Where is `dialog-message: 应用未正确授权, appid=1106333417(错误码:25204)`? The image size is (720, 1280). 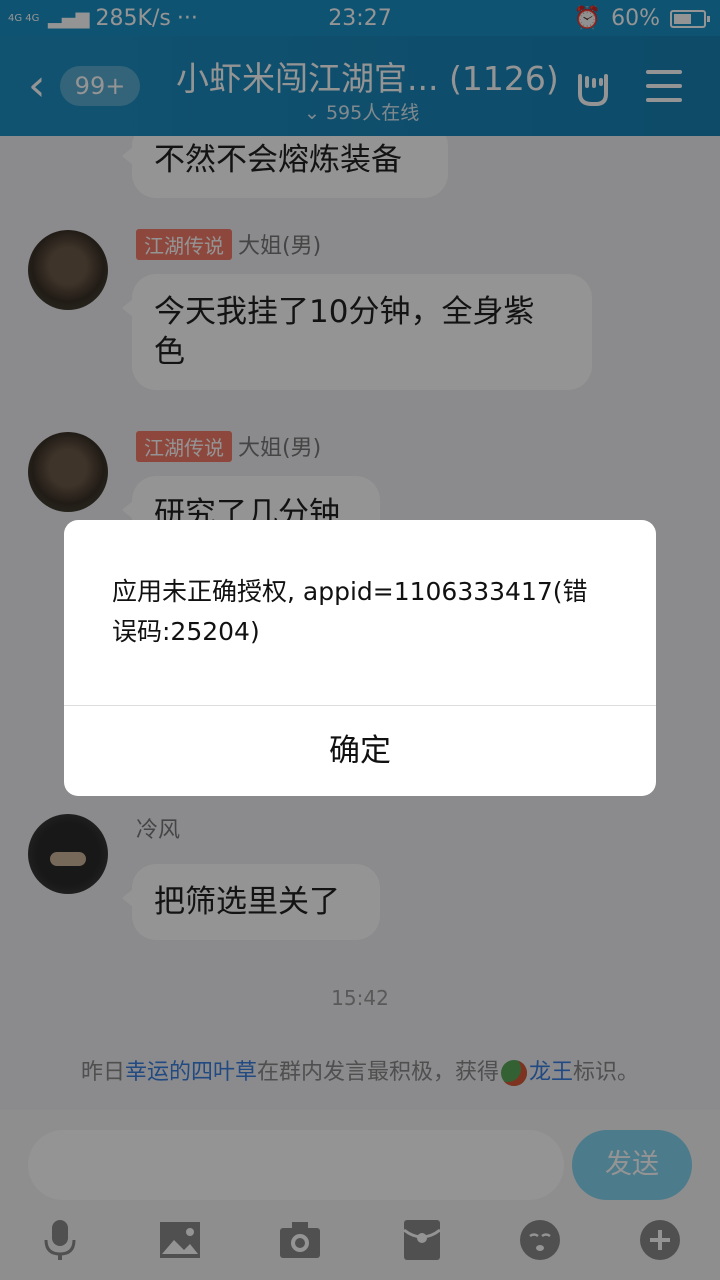
dialog-message: 应用未正确授权, appid=1106333417(错误码:25204) is located at coordinates (350, 611).